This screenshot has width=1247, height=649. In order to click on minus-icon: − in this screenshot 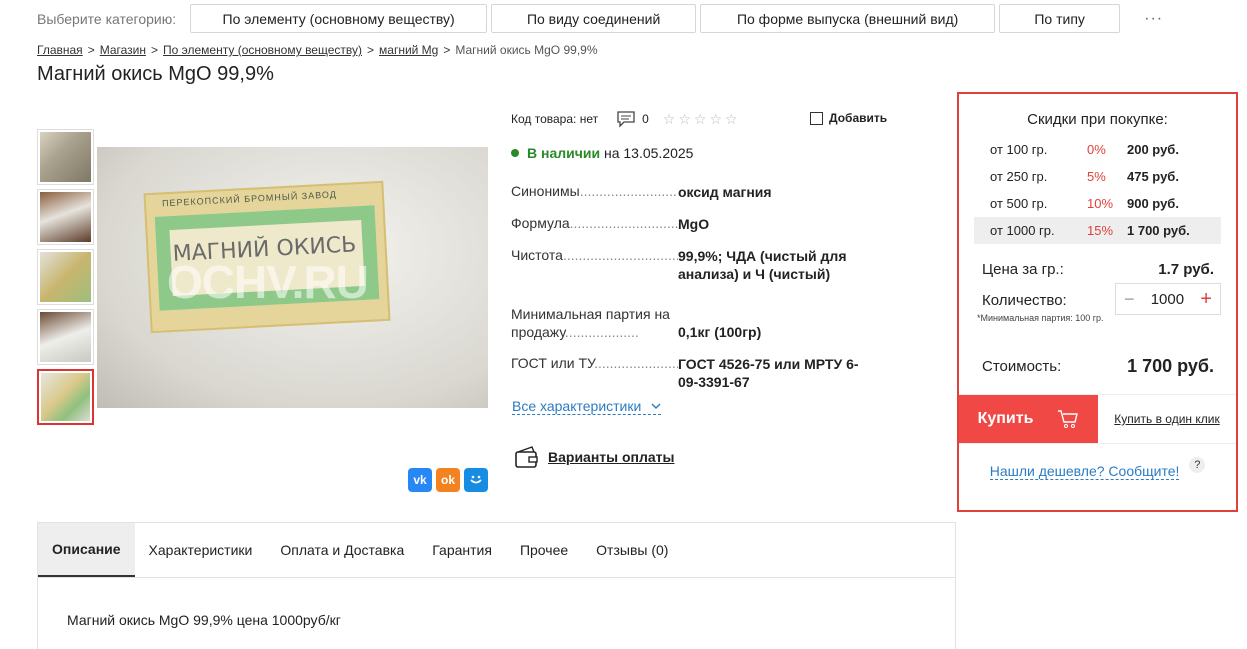, I will do `click(1129, 299)`.